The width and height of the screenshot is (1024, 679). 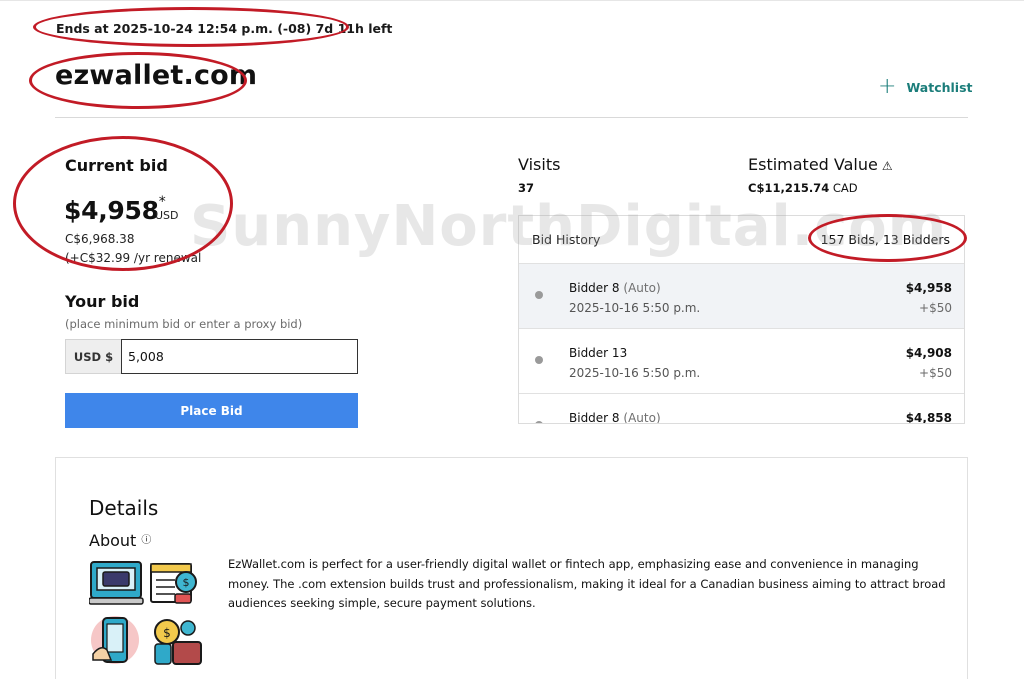 What do you see at coordinates (167, 215) in the screenshot?
I see `current-bid-currency: USD` at bounding box center [167, 215].